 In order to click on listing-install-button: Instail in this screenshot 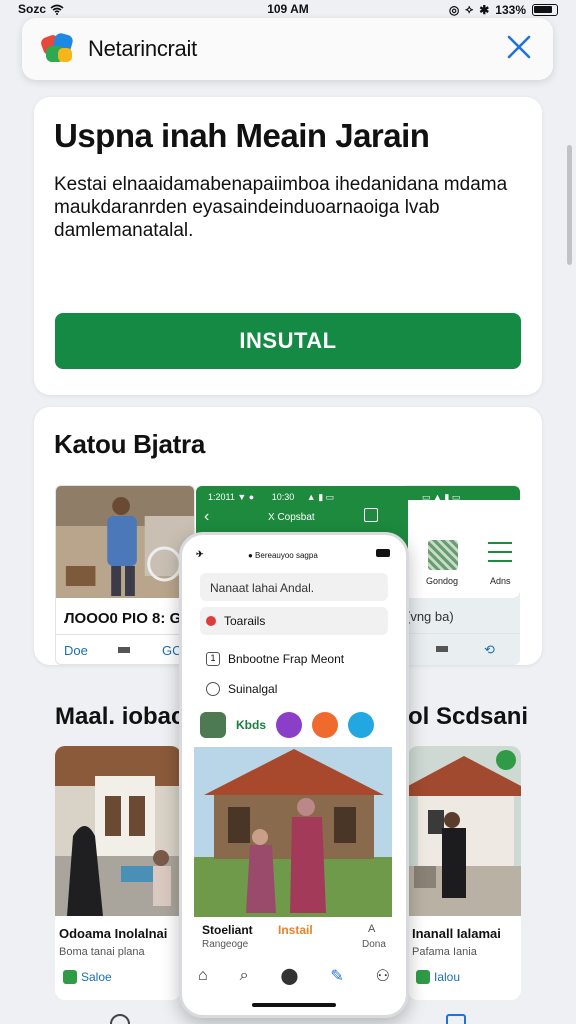, I will do `click(295, 930)`.